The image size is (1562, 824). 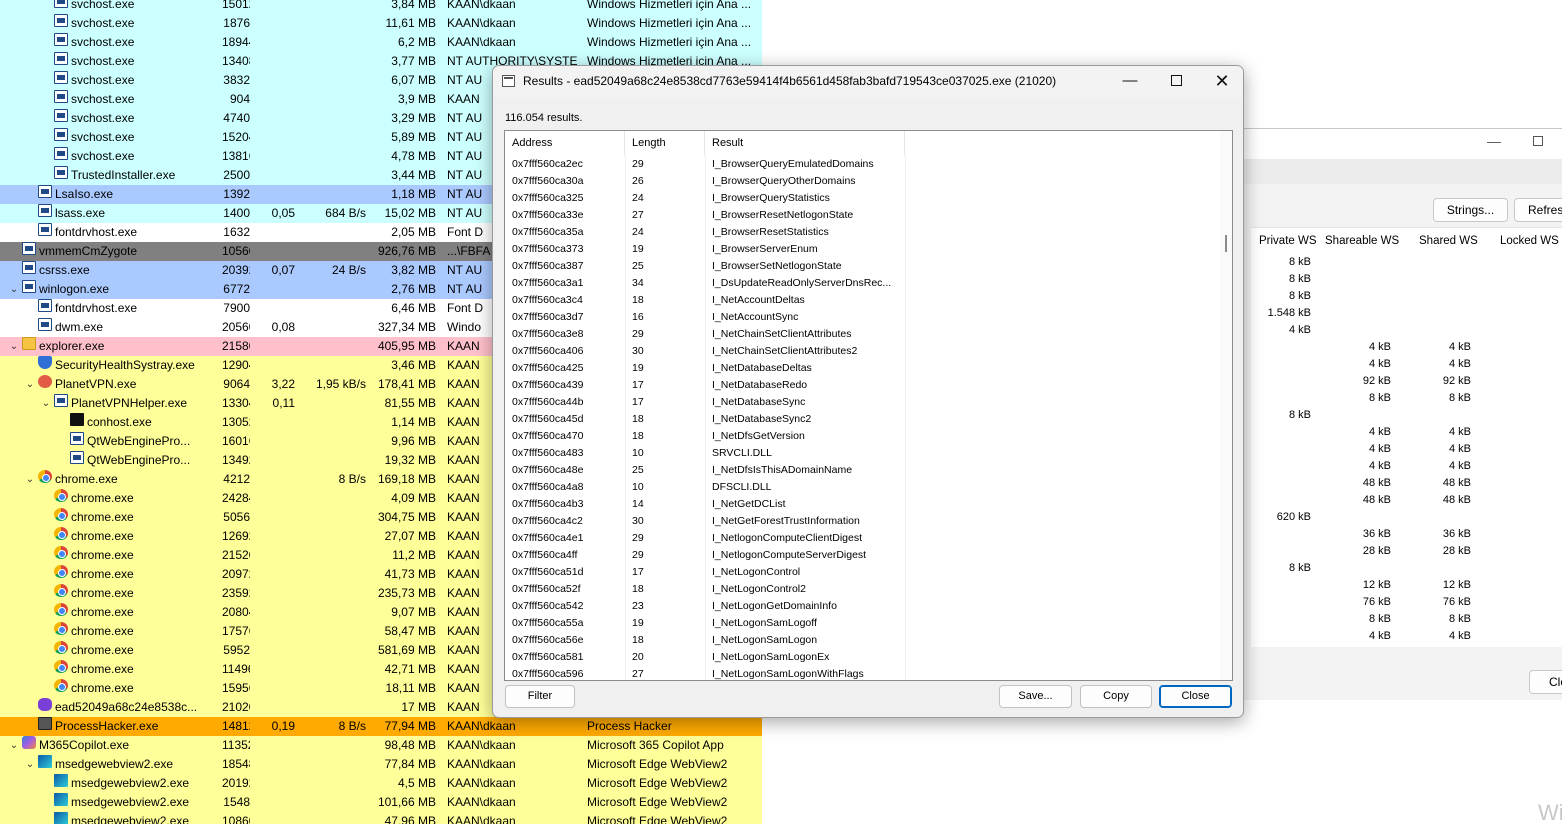 I want to click on memory-cell-shareable: 36 kB, so click(x=1376, y=534).